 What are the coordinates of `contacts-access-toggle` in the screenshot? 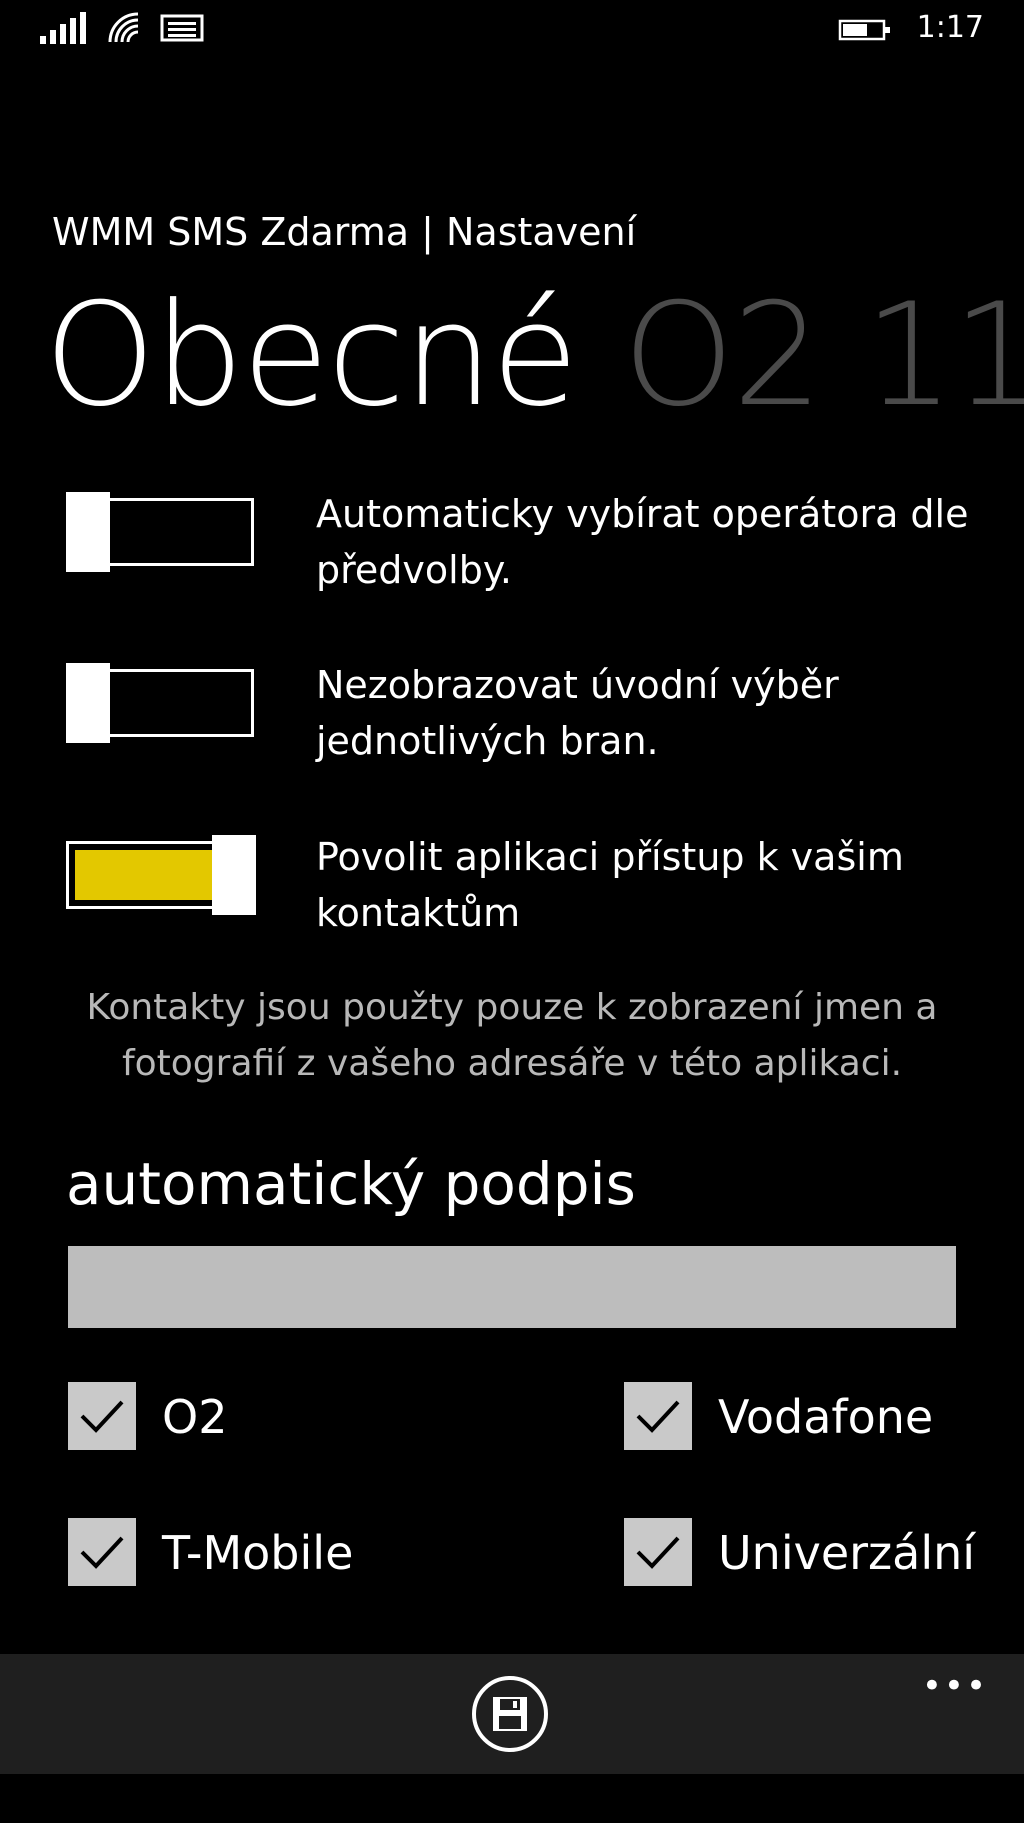 It's located at (161, 875).